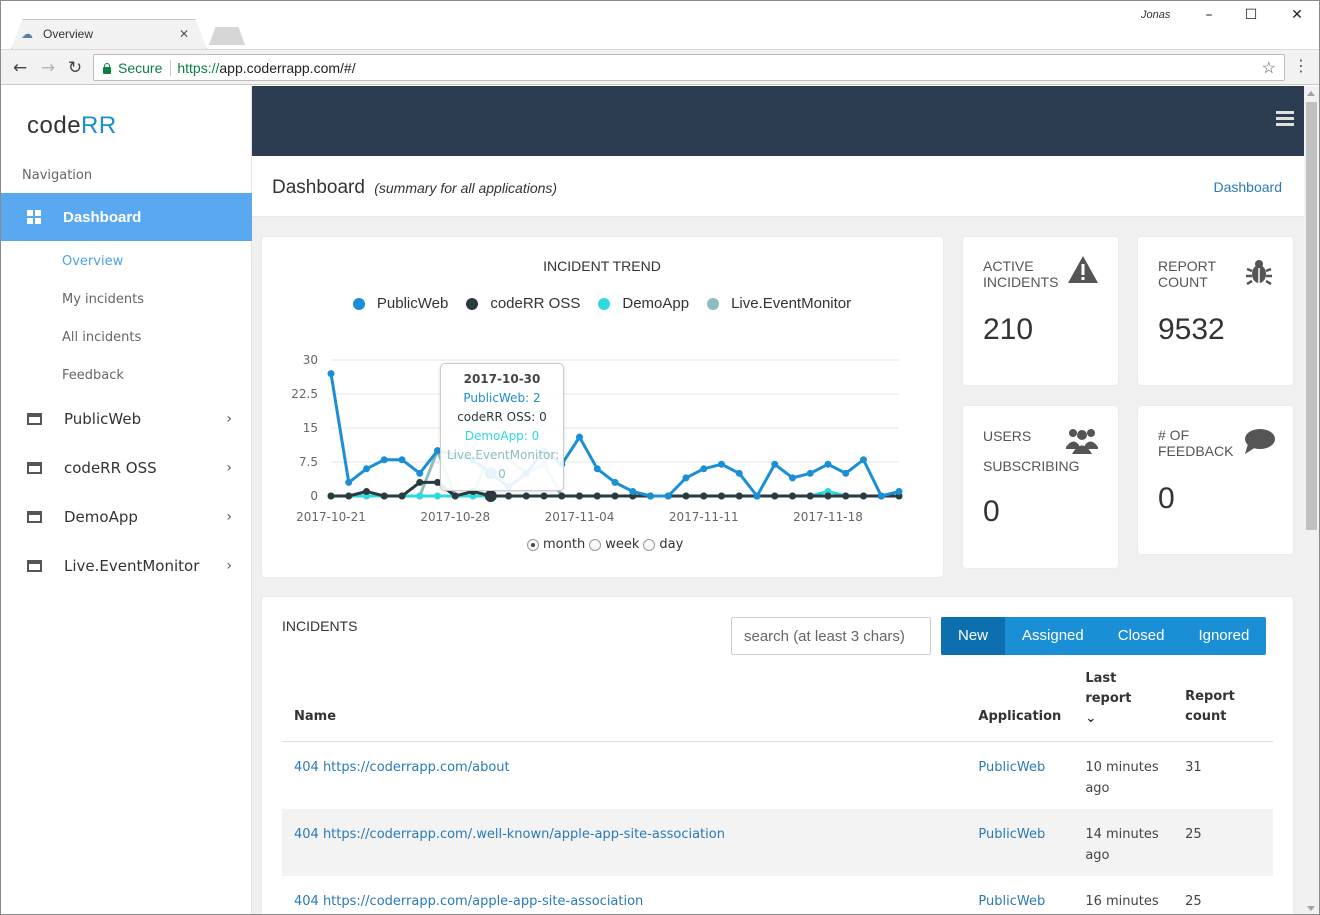  I want to click on maximize-icon: ☐, so click(1251, 15).